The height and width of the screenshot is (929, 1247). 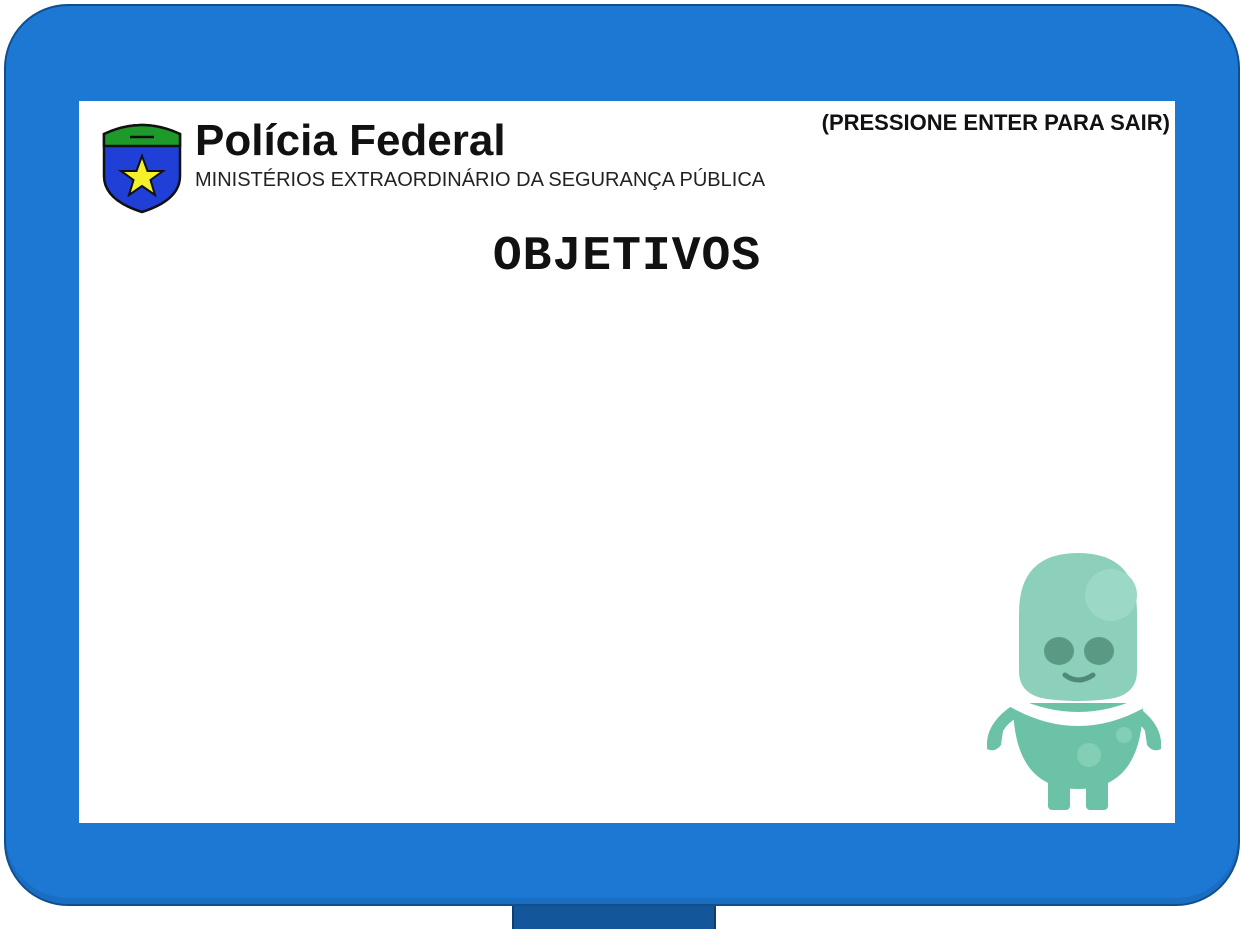 I want to click on alien-mascot-icon, so click(x=1074, y=682).